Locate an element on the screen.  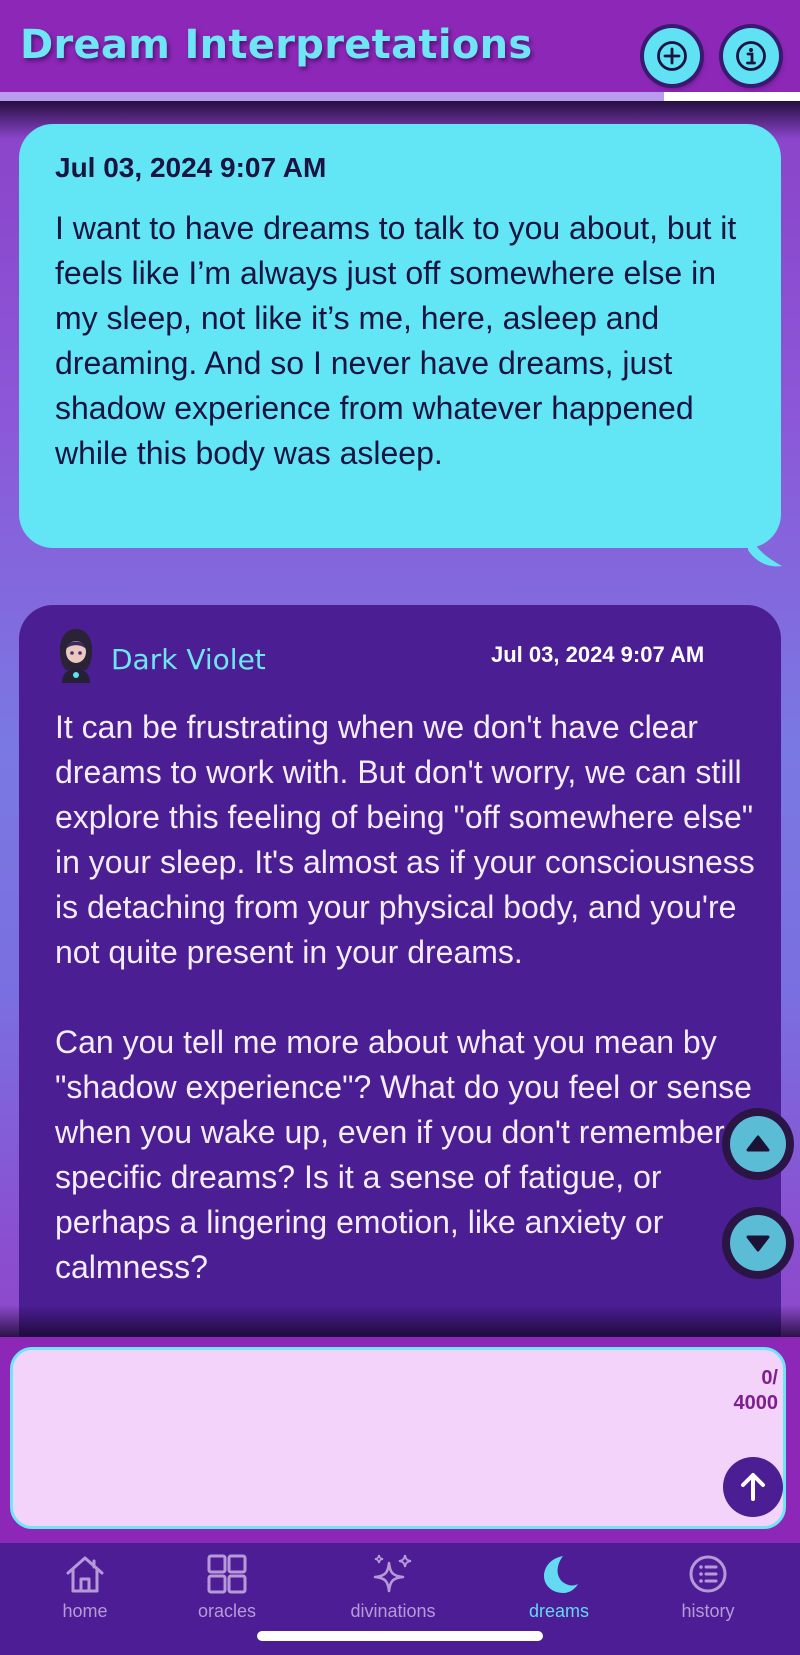
scroll-down-button is located at coordinates (758, 1243).